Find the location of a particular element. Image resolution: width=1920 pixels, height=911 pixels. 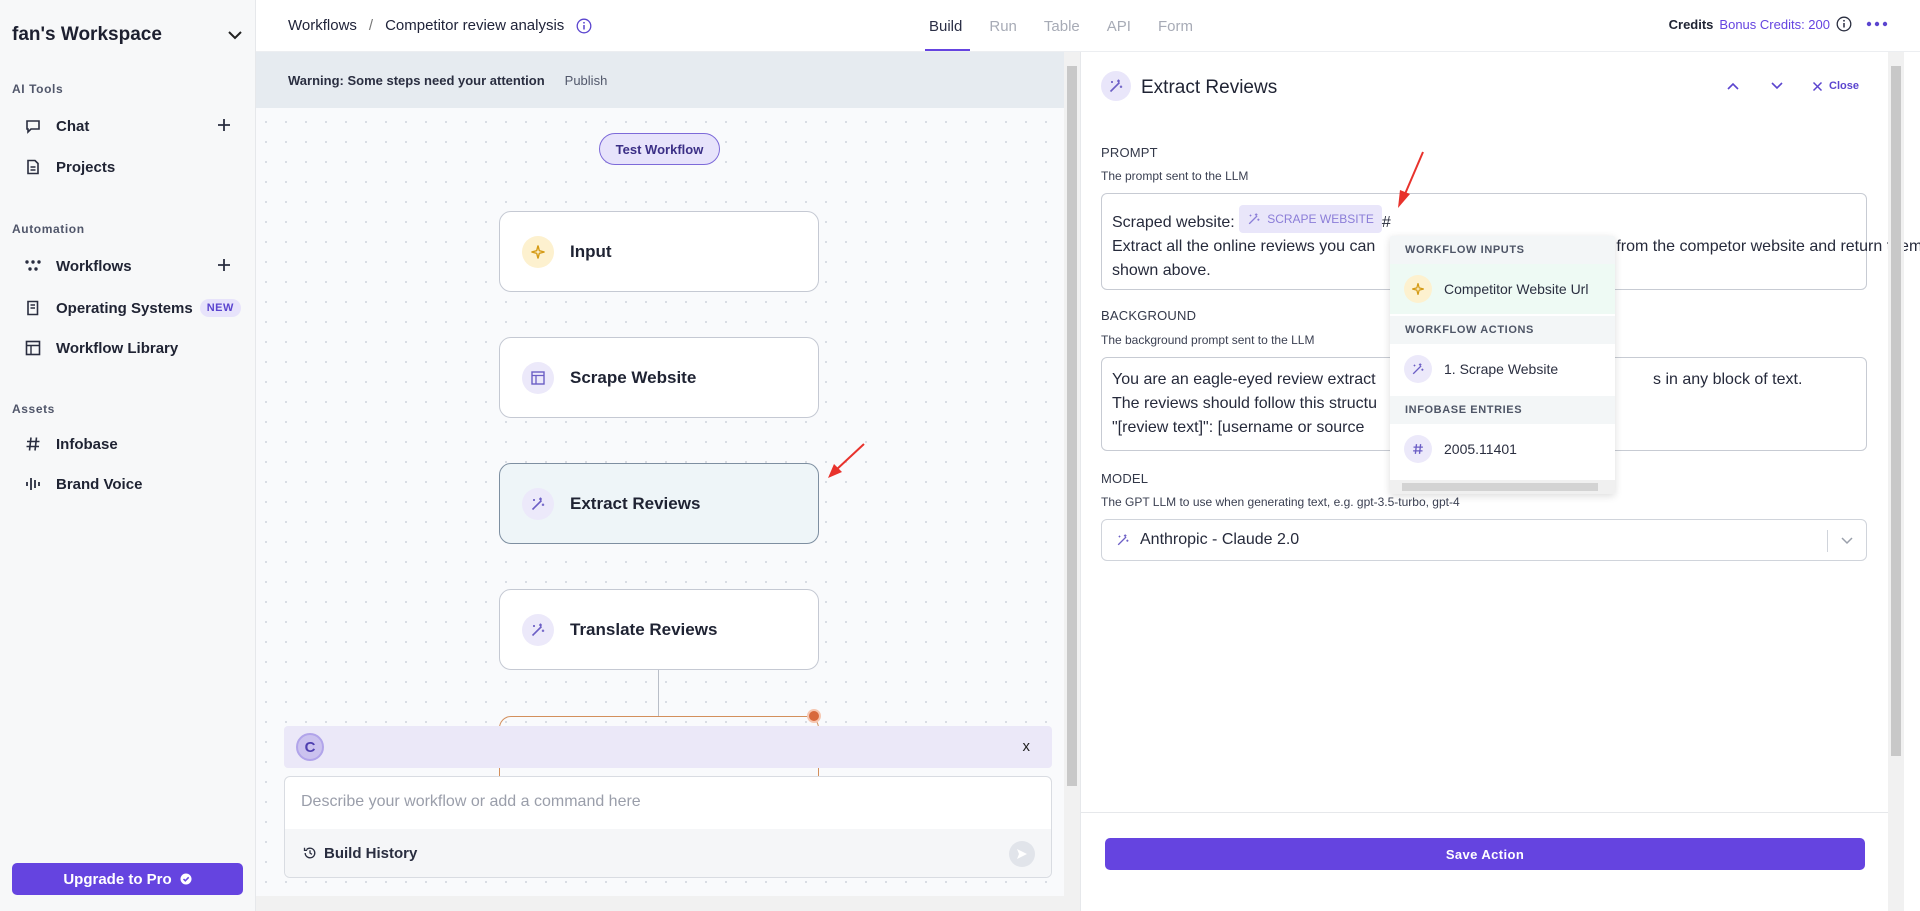

sidebar-item-label: Chat is located at coordinates (73, 126).